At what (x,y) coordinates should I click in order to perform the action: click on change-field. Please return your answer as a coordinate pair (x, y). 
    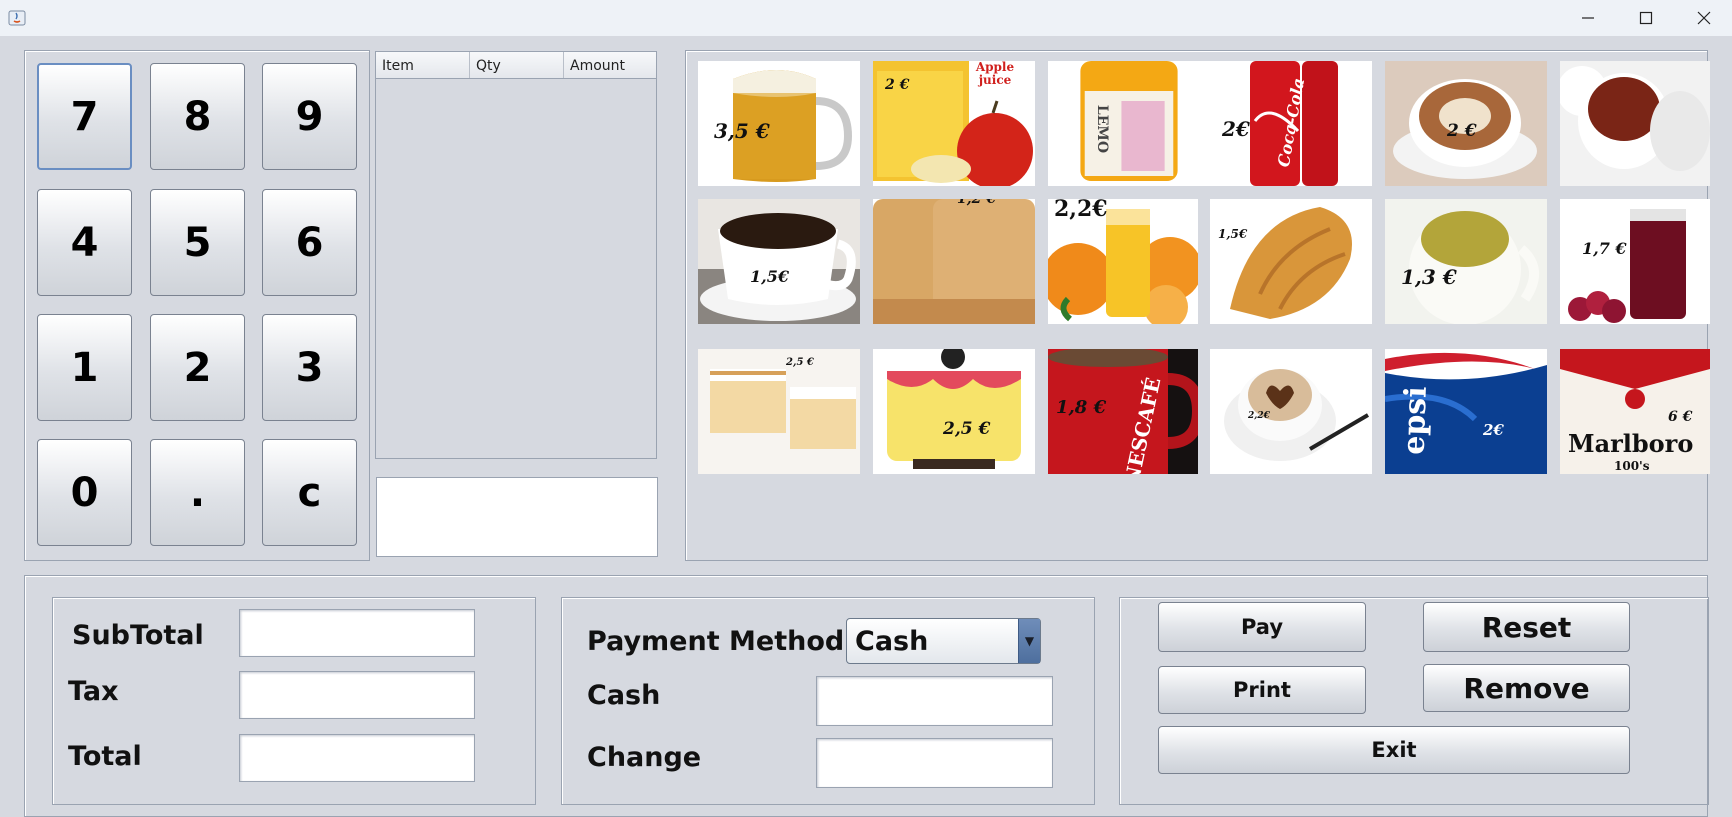
    Looking at the image, I should click on (934, 763).